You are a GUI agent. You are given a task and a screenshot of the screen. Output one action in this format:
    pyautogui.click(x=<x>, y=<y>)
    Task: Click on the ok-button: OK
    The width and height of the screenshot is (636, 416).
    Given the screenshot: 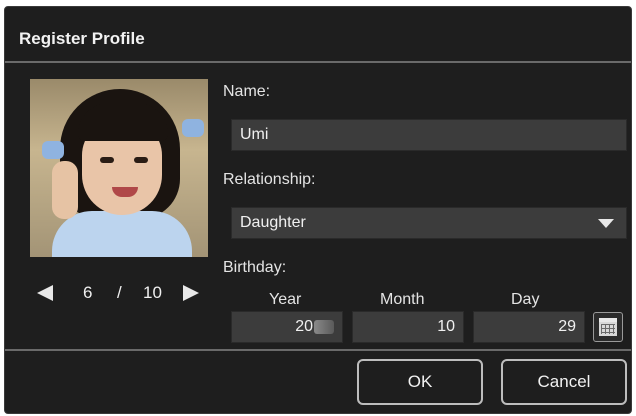 What is the action you would take?
    pyautogui.click(x=420, y=382)
    